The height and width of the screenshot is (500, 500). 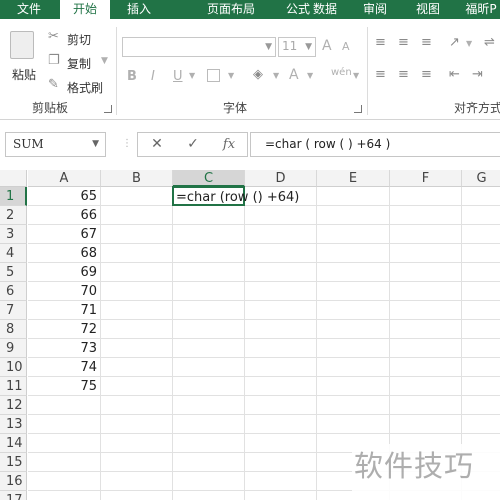 What do you see at coordinates (54, 60) in the screenshot?
I see `copy-icon: ❐` at bounding box center [54, 60].